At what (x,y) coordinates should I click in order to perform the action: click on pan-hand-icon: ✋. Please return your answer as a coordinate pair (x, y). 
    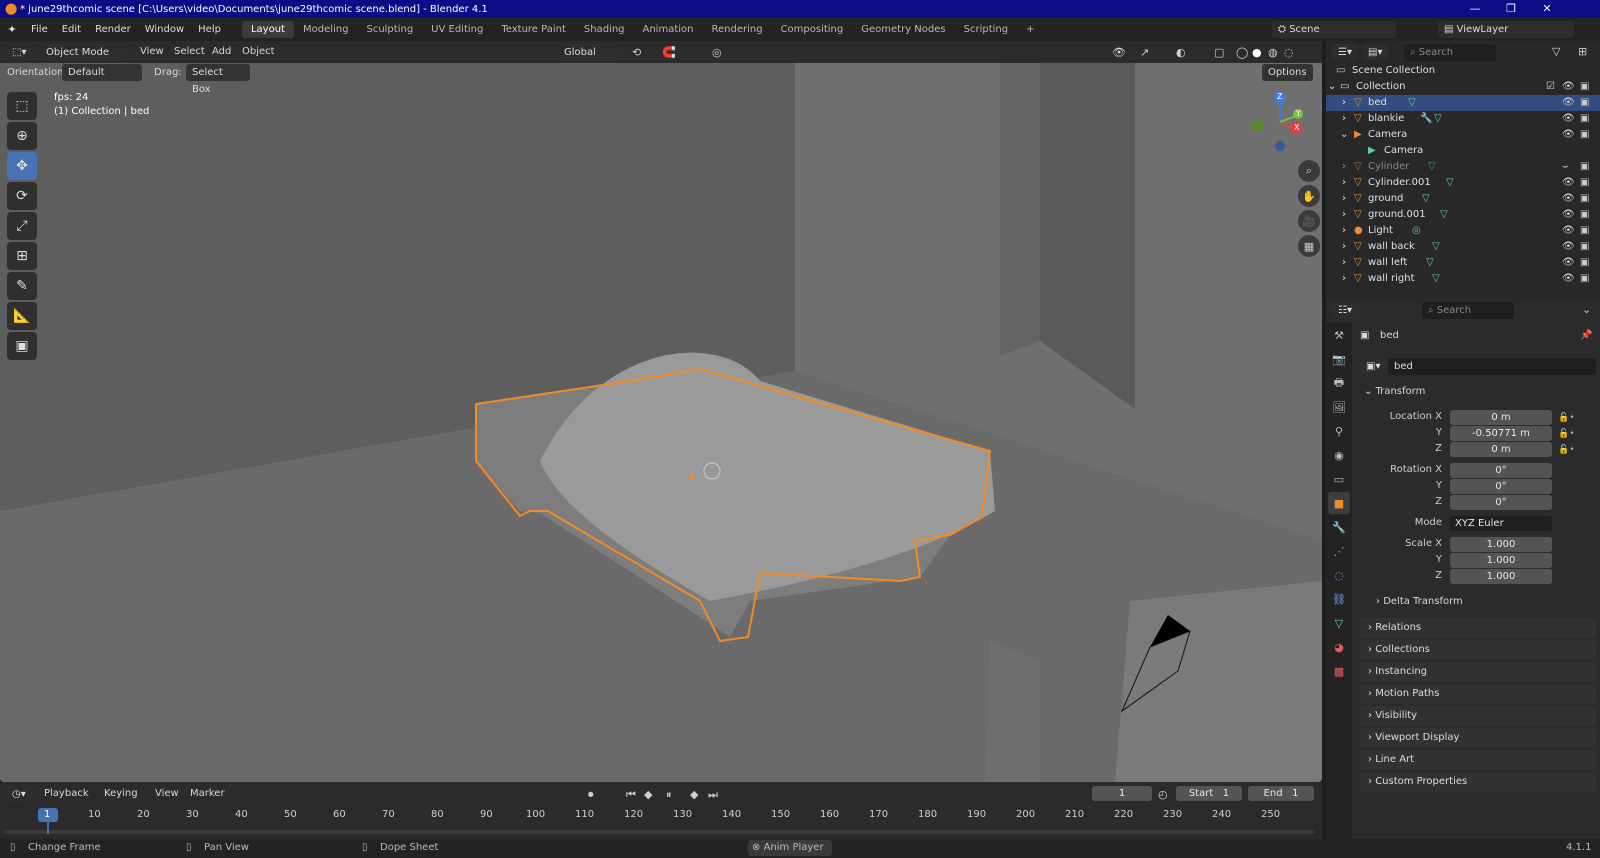
    Looking at the image, I should click on (1309, 196).